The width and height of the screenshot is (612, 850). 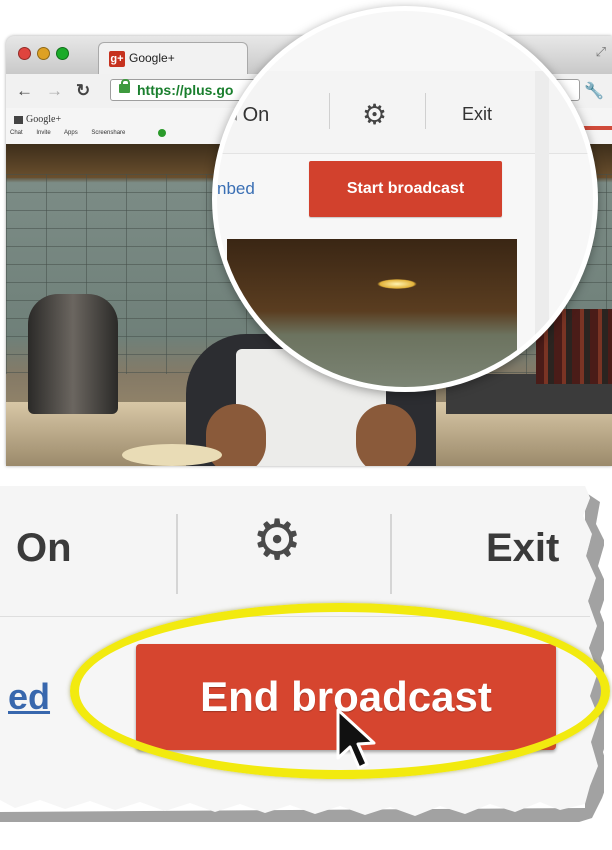 I want to click on hangout-top-controls-zoomed: On ⚙ Exit, so click(x=295, y=551).